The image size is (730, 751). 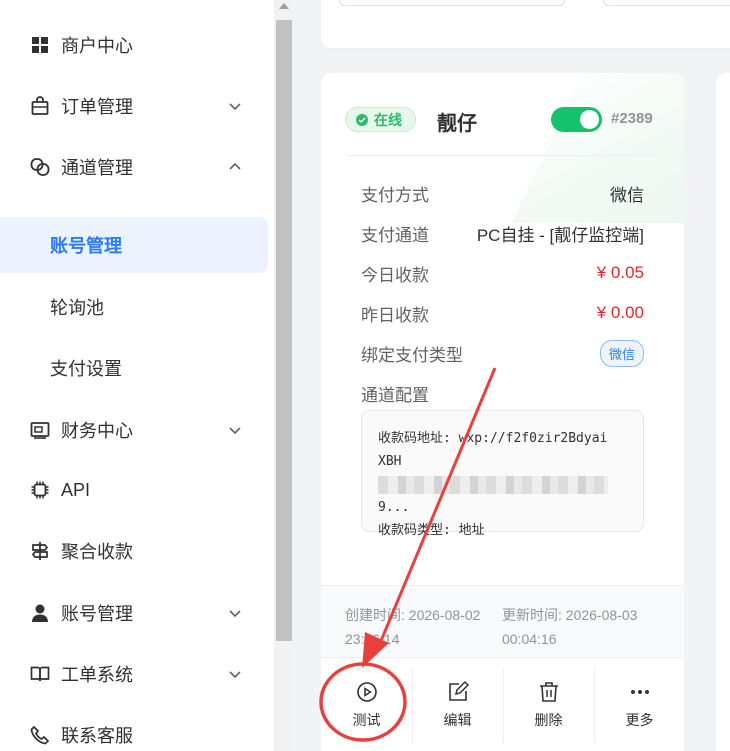 What do you see at coordinates (502, 353) in the screenshot?
I see `info-row-bind-type: 绑定支付类型 微信` at bounding box center [502, 353].